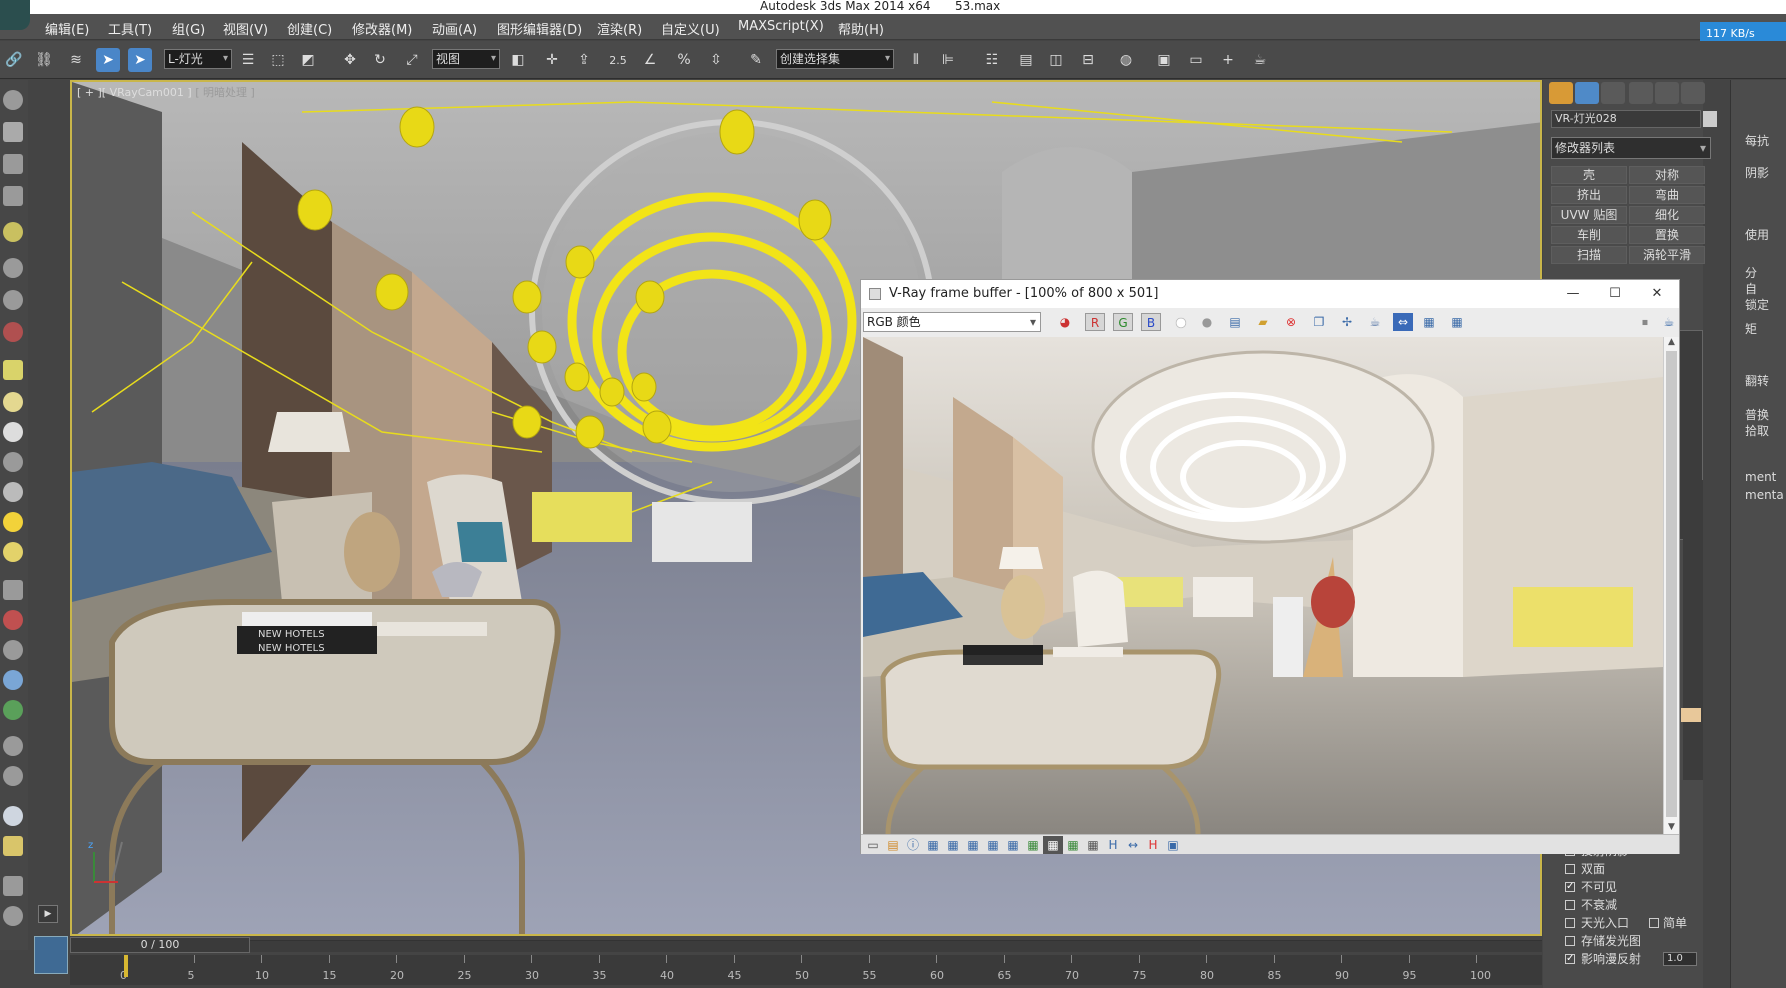 This screenshot has height=988, width=1786. Describe the element at coordinates (1133, 845) in the screenshot. I see `pixel-aspect-icon: ↔` at that location.